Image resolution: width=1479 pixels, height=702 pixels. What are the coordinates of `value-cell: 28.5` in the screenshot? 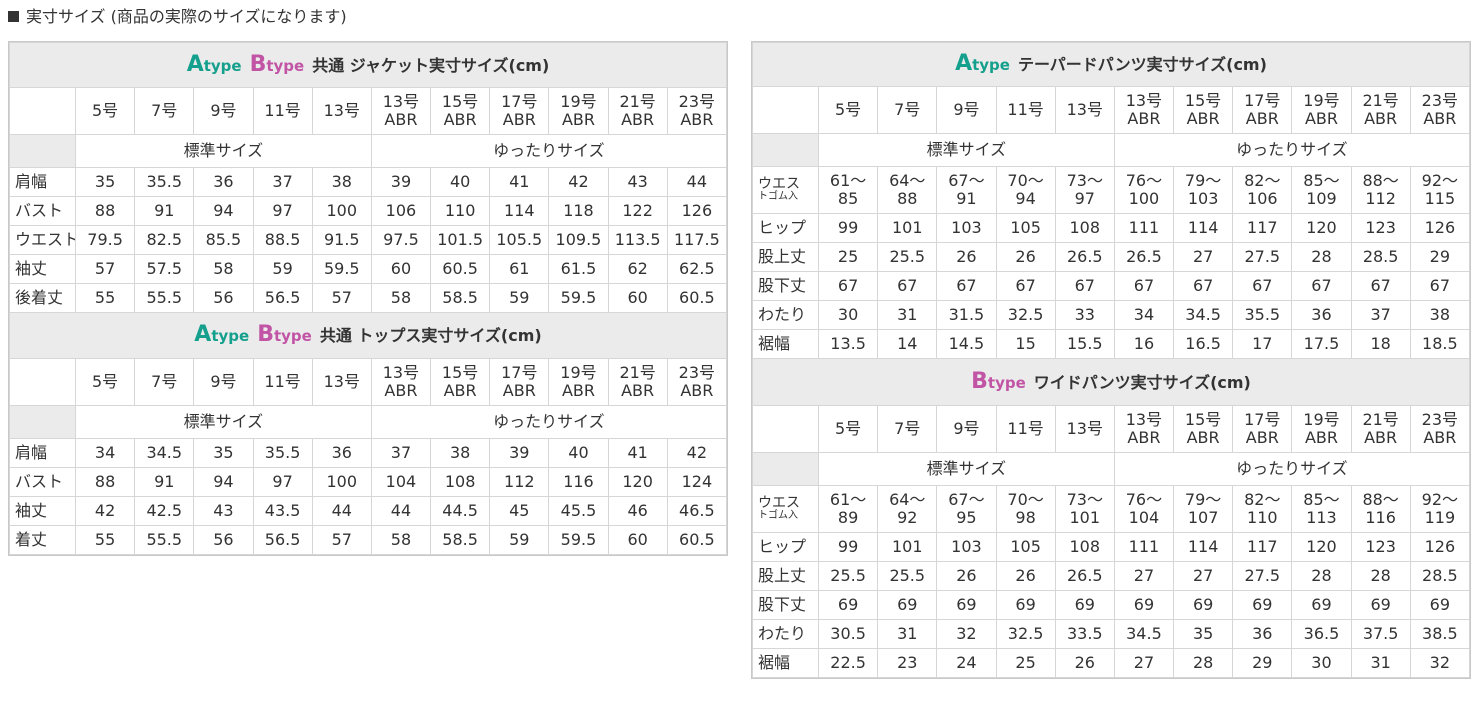 It's located at (1440, 576).